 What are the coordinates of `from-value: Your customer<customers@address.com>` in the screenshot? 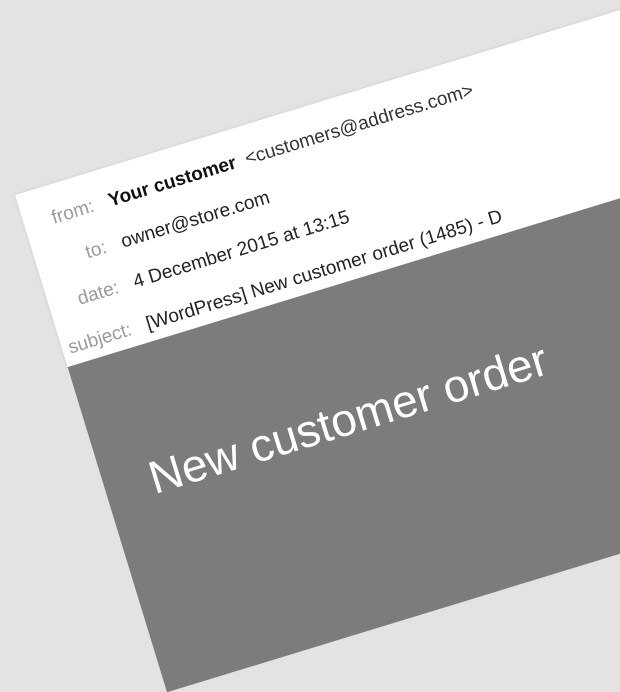 It's located at (291, 146).